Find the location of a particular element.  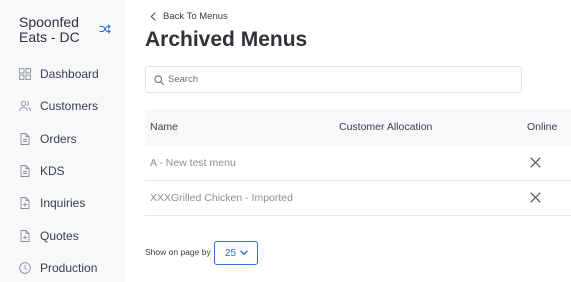

table-header: Name Customer Allocation Online is located at coordinates (358, 127).